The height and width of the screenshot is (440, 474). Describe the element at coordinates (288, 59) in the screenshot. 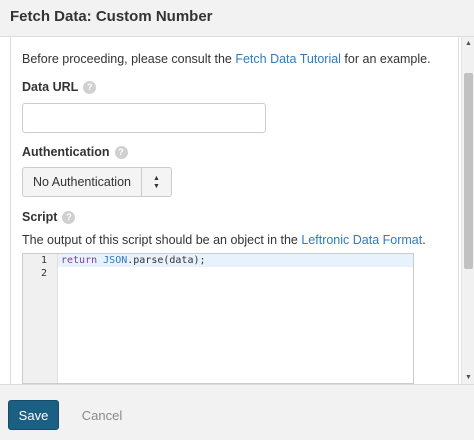

I see `fetch-data-tutorial-link: Fetch Data Tutorial` at that location.